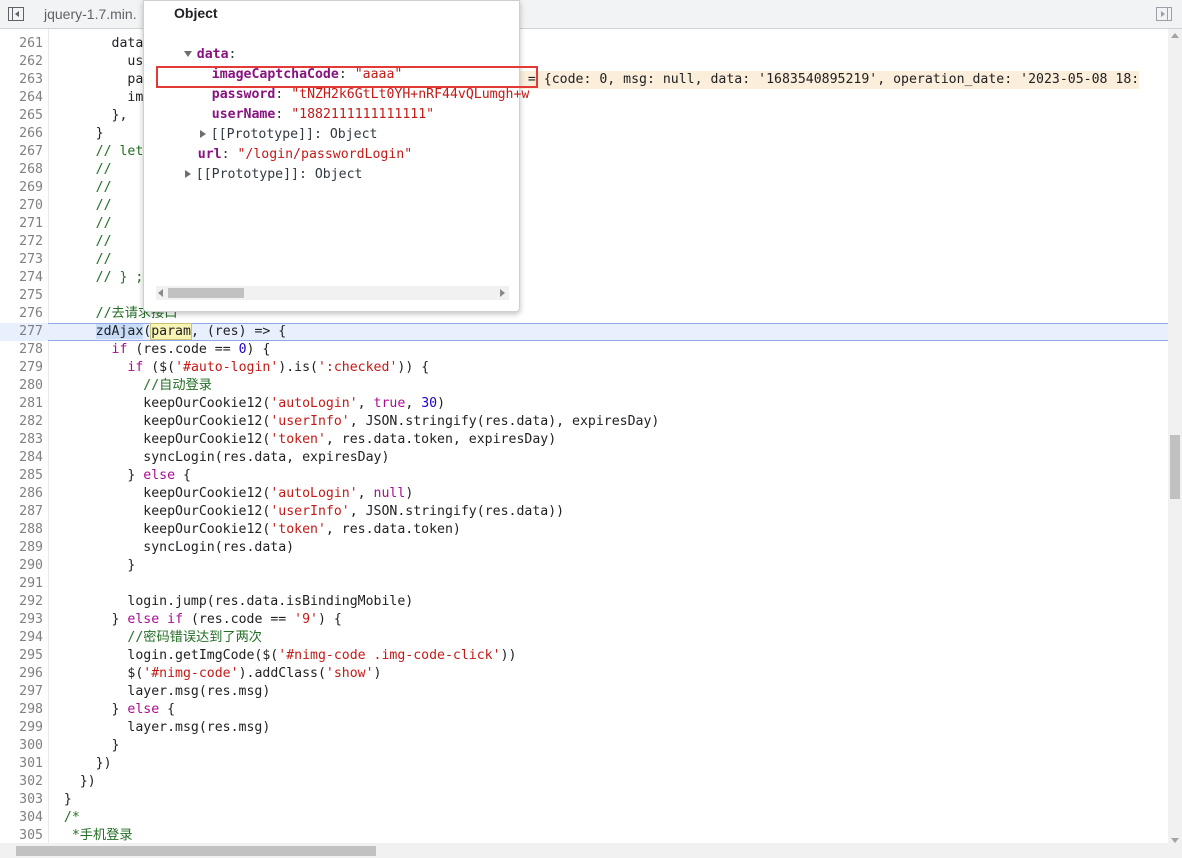  What do you see at coordinates (21, 152) in the screenshot?
I see `line-number: 267` at bounding box center [21, 152].